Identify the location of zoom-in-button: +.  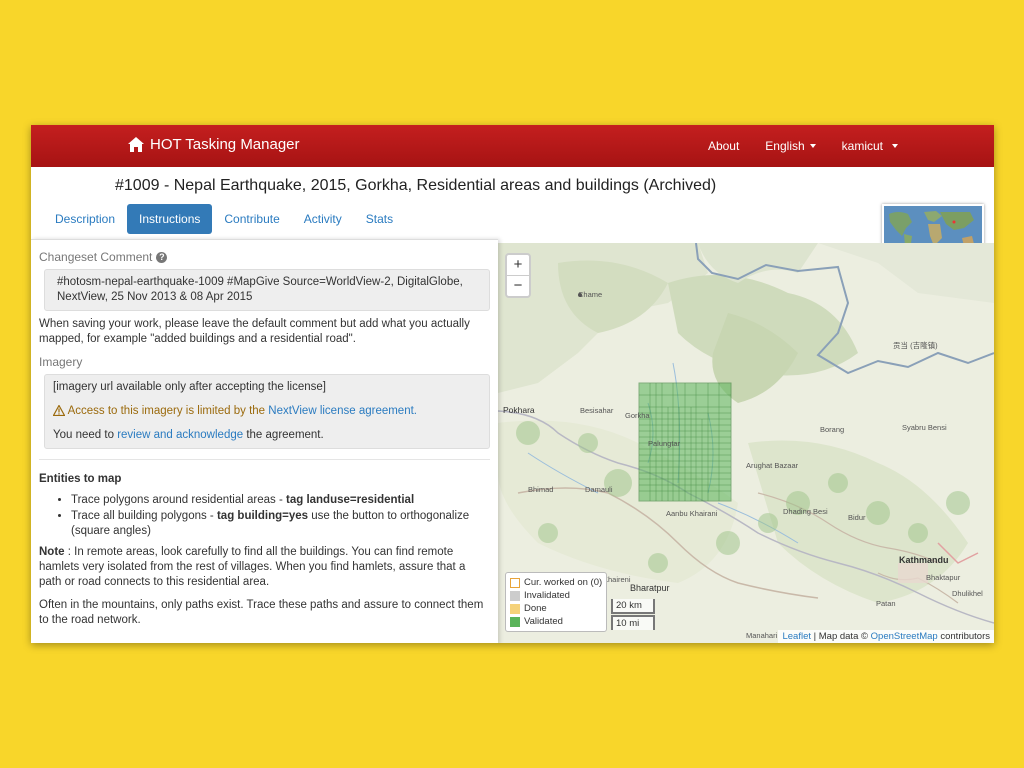
(518, 265).